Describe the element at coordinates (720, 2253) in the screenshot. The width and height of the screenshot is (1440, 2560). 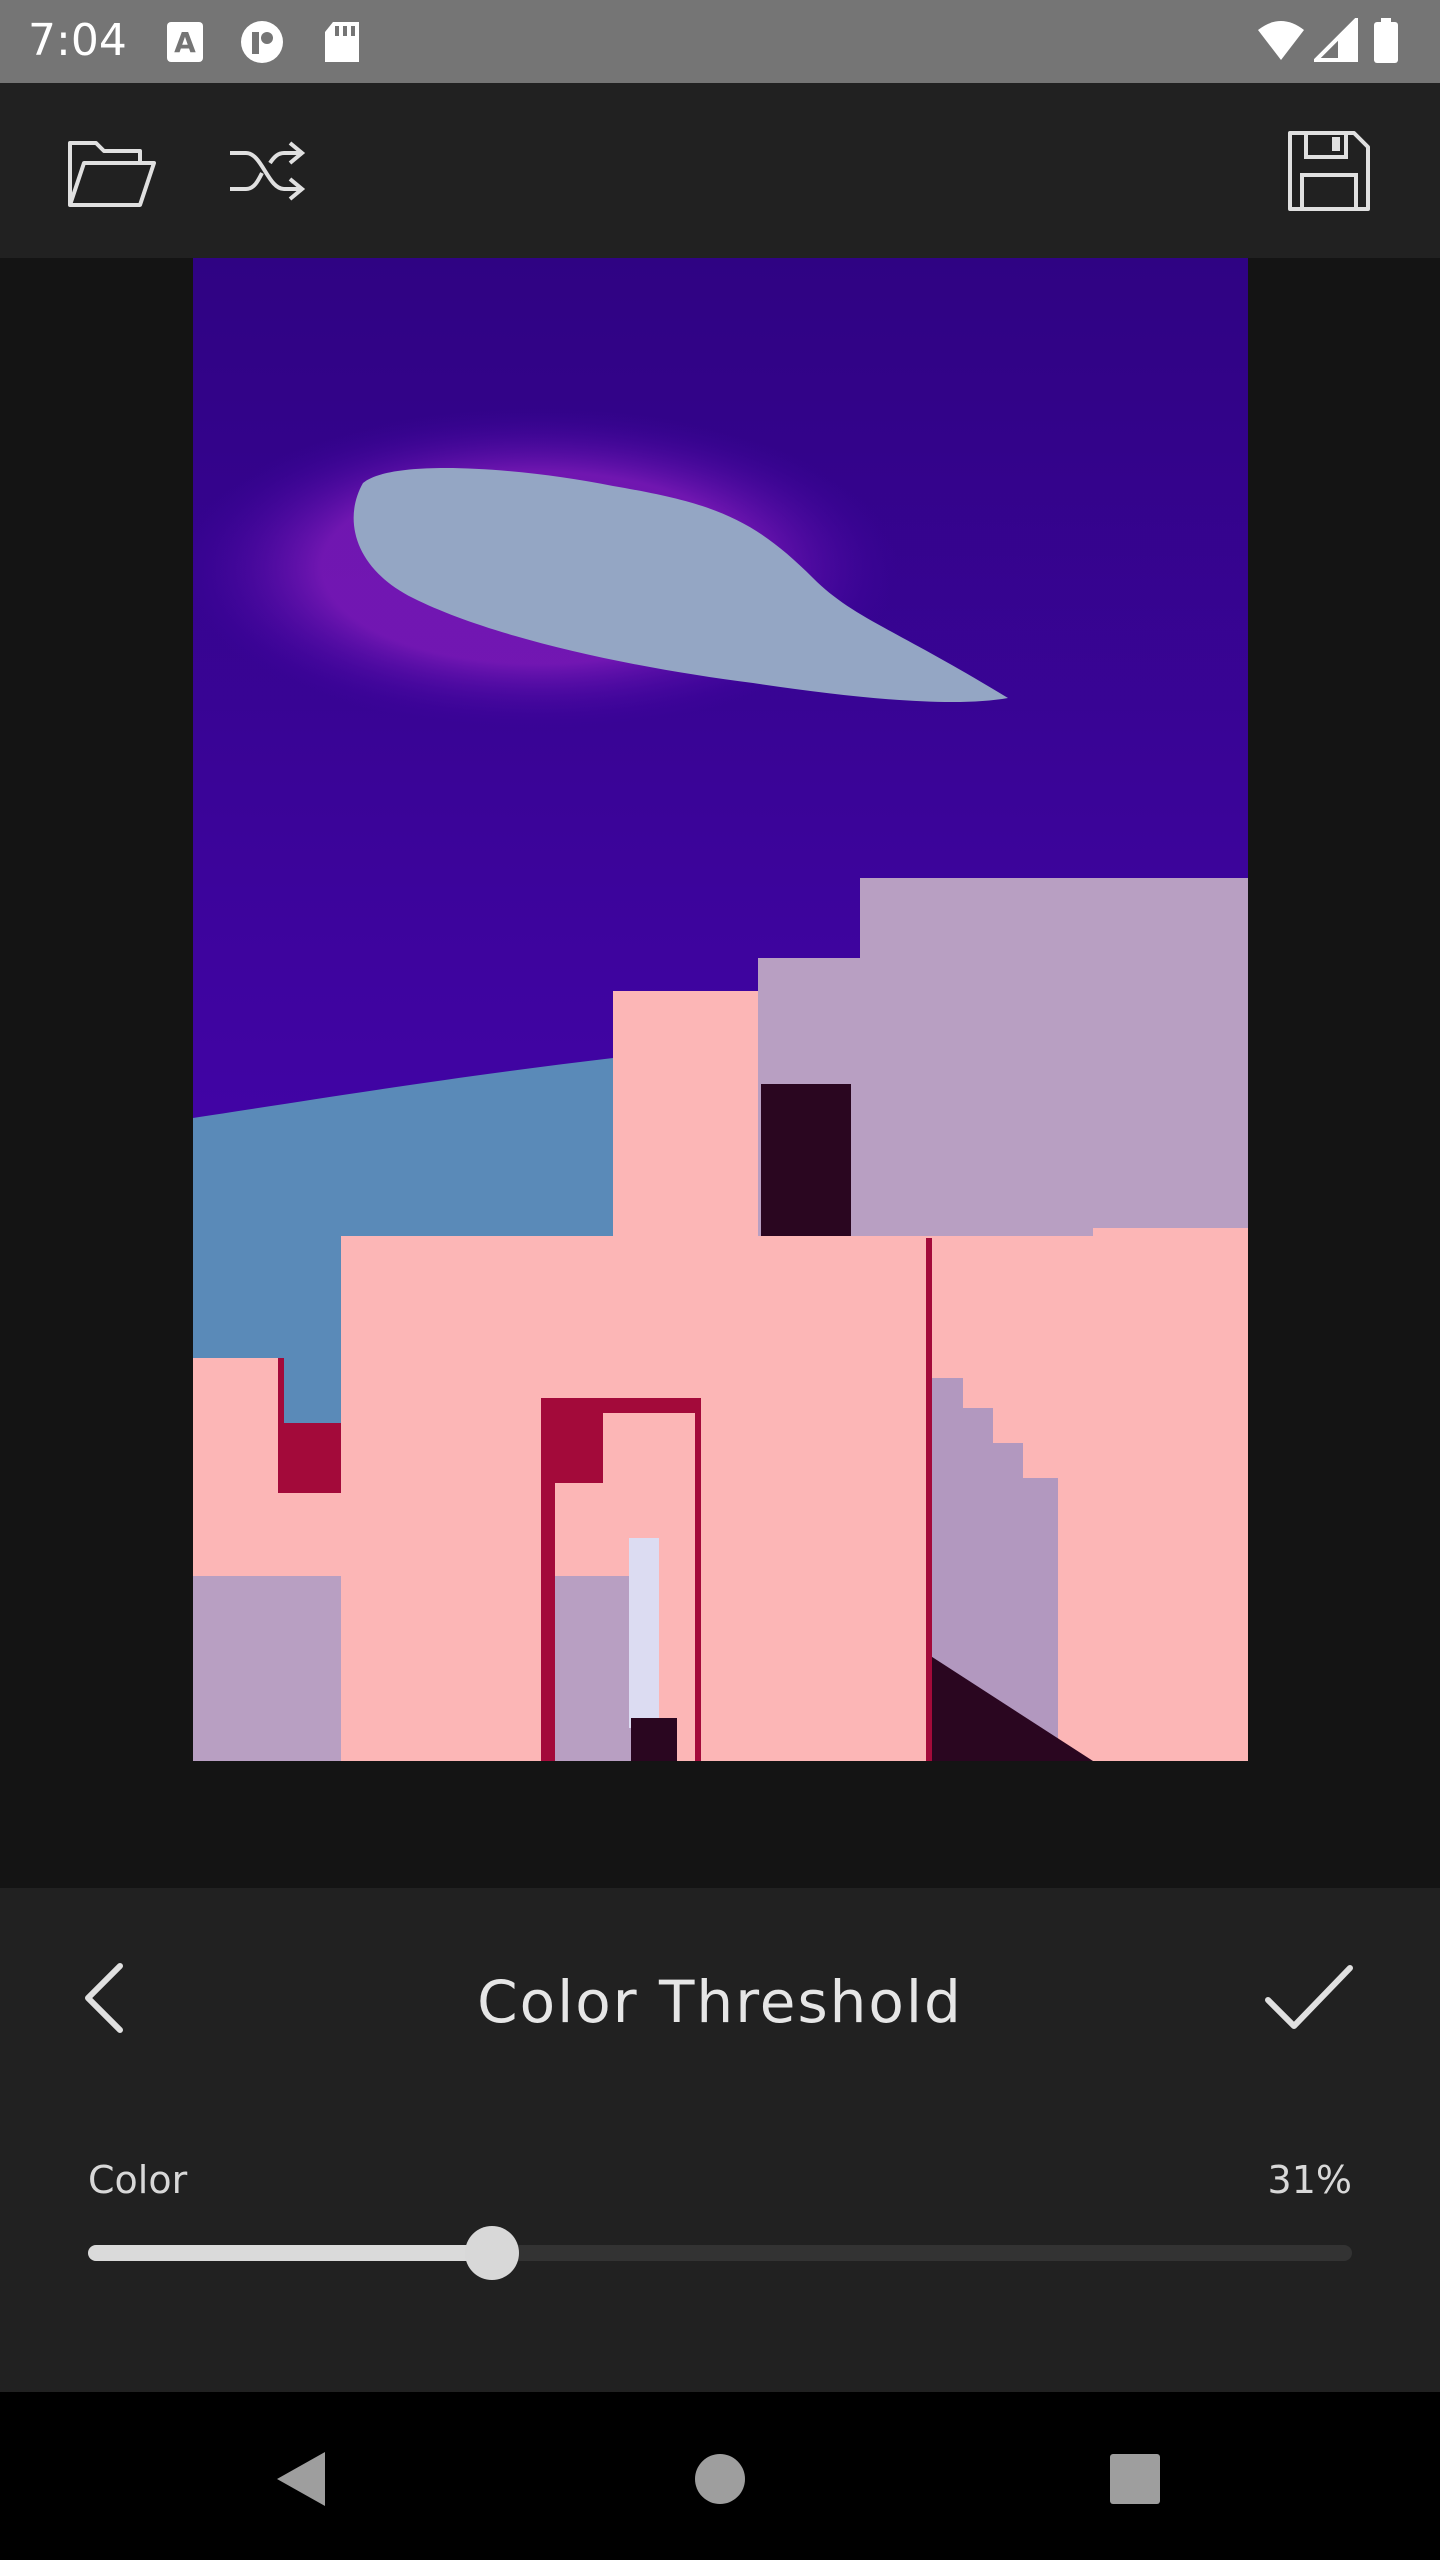
I see `color-slider` at that location.